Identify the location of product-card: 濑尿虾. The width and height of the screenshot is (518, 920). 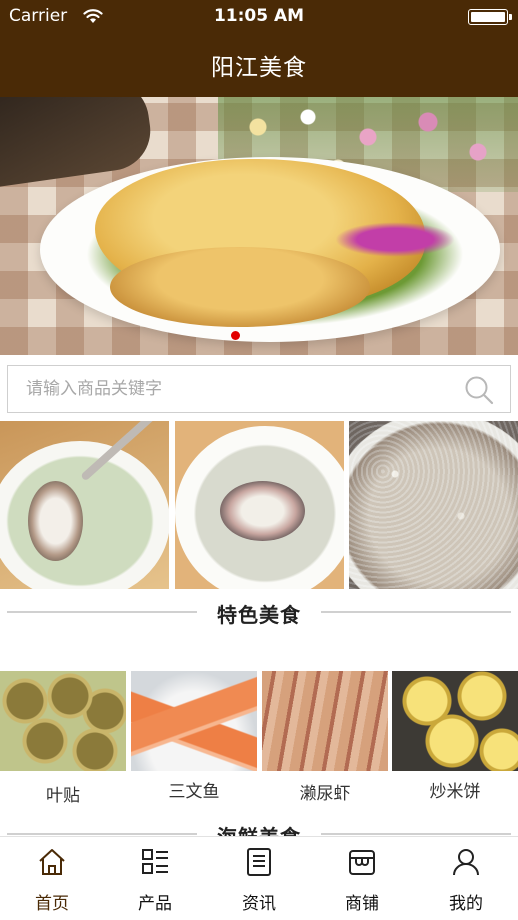
(325, 737).